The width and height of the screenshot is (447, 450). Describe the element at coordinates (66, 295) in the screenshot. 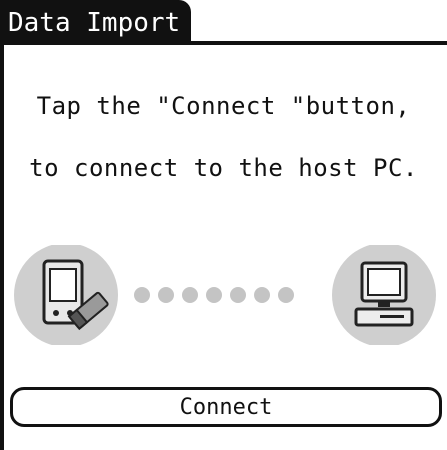

I see `handheld-pda-icon` at that location.